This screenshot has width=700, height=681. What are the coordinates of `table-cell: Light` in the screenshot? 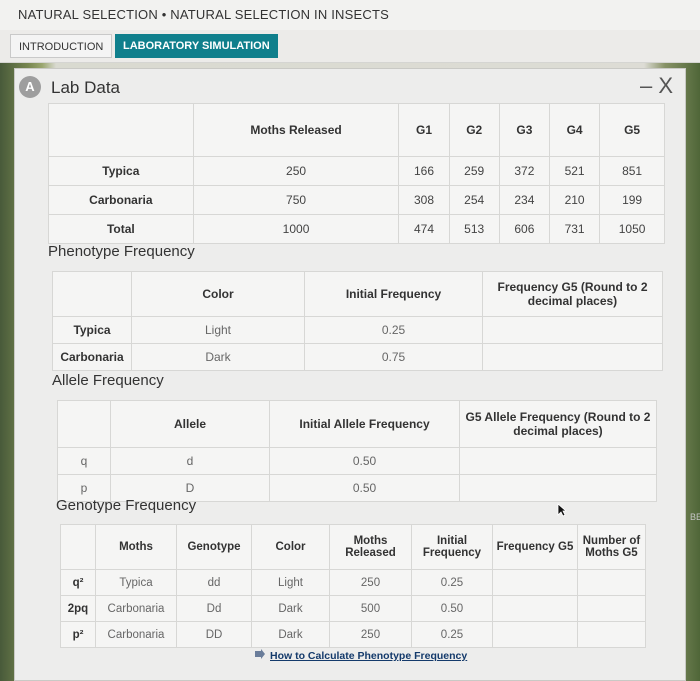 It's located at (218, 330).